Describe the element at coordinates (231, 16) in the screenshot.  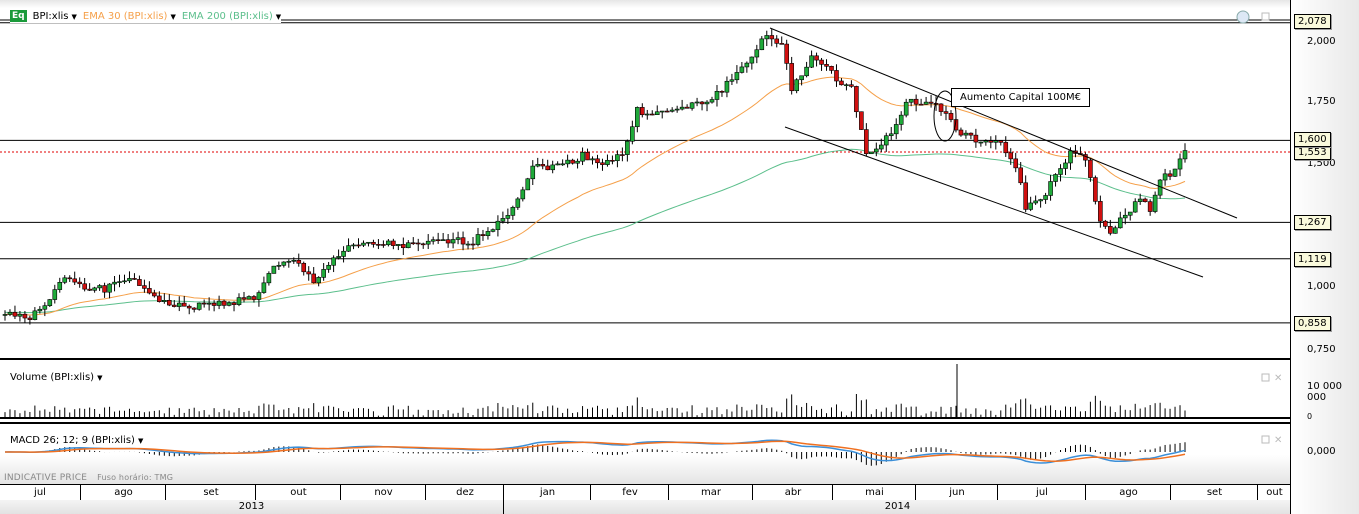
I see `legend-ema200: EMA 200 (BPI:xlis) ▼` at that location.